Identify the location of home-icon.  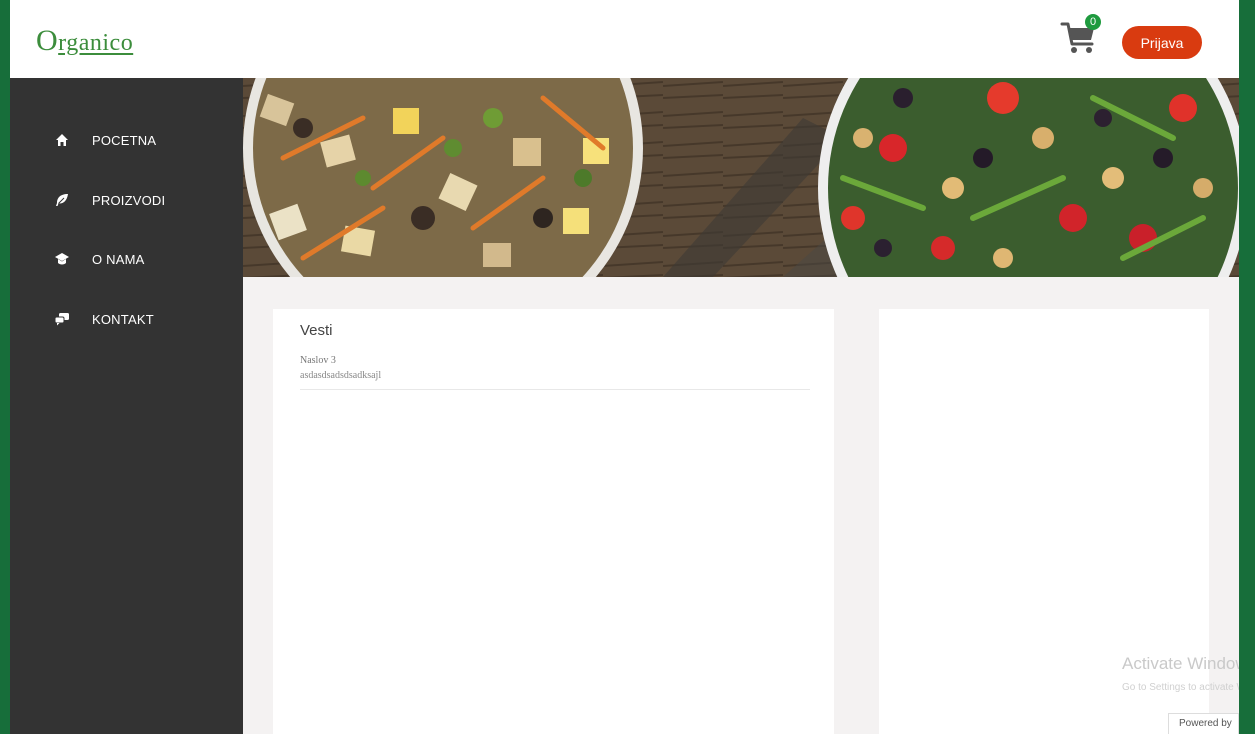
(62, 140).